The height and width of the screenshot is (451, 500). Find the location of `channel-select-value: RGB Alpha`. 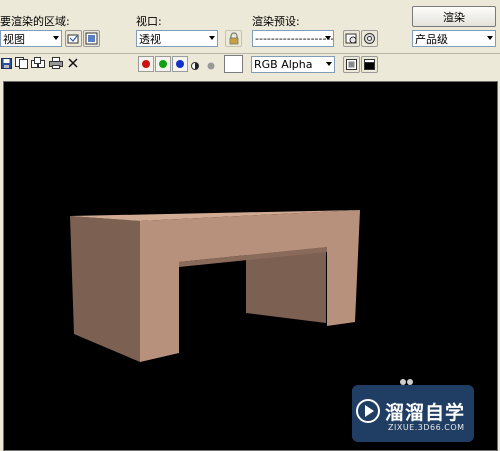

channel-select-value: RGB Alpha is located at coordinates (283, 64).